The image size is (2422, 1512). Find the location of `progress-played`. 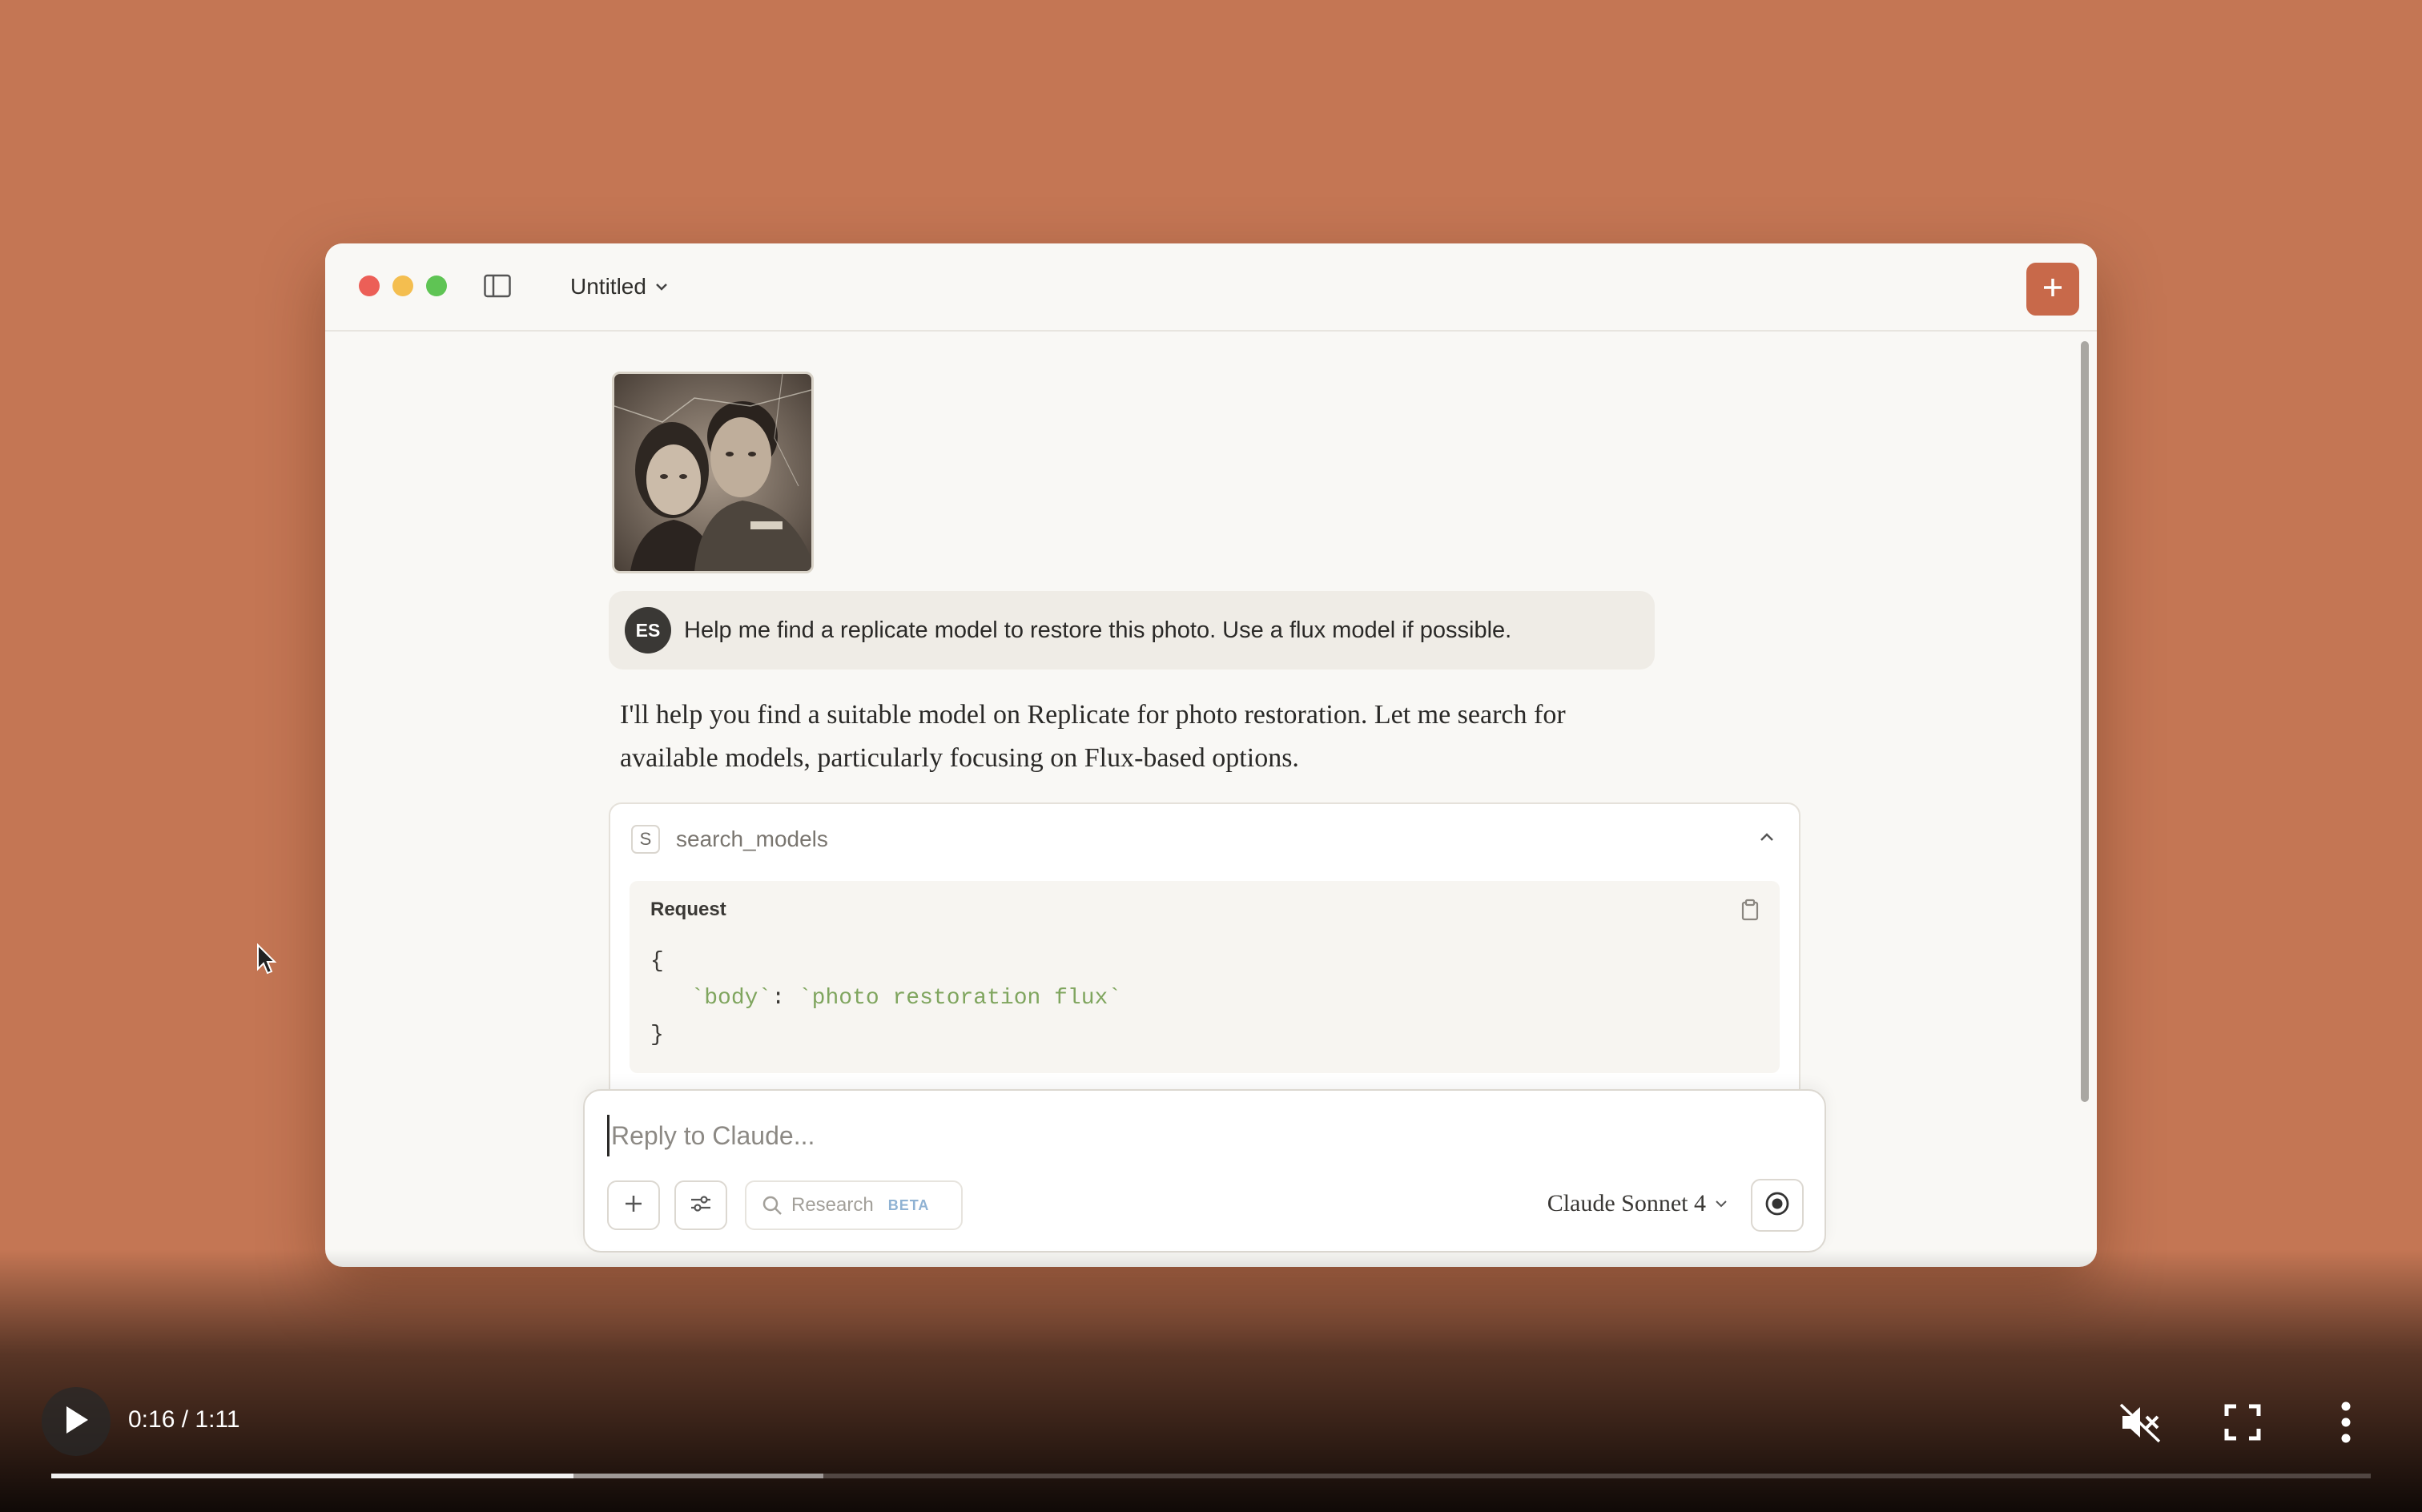

progress-played is located at coordinates (312, 1476).